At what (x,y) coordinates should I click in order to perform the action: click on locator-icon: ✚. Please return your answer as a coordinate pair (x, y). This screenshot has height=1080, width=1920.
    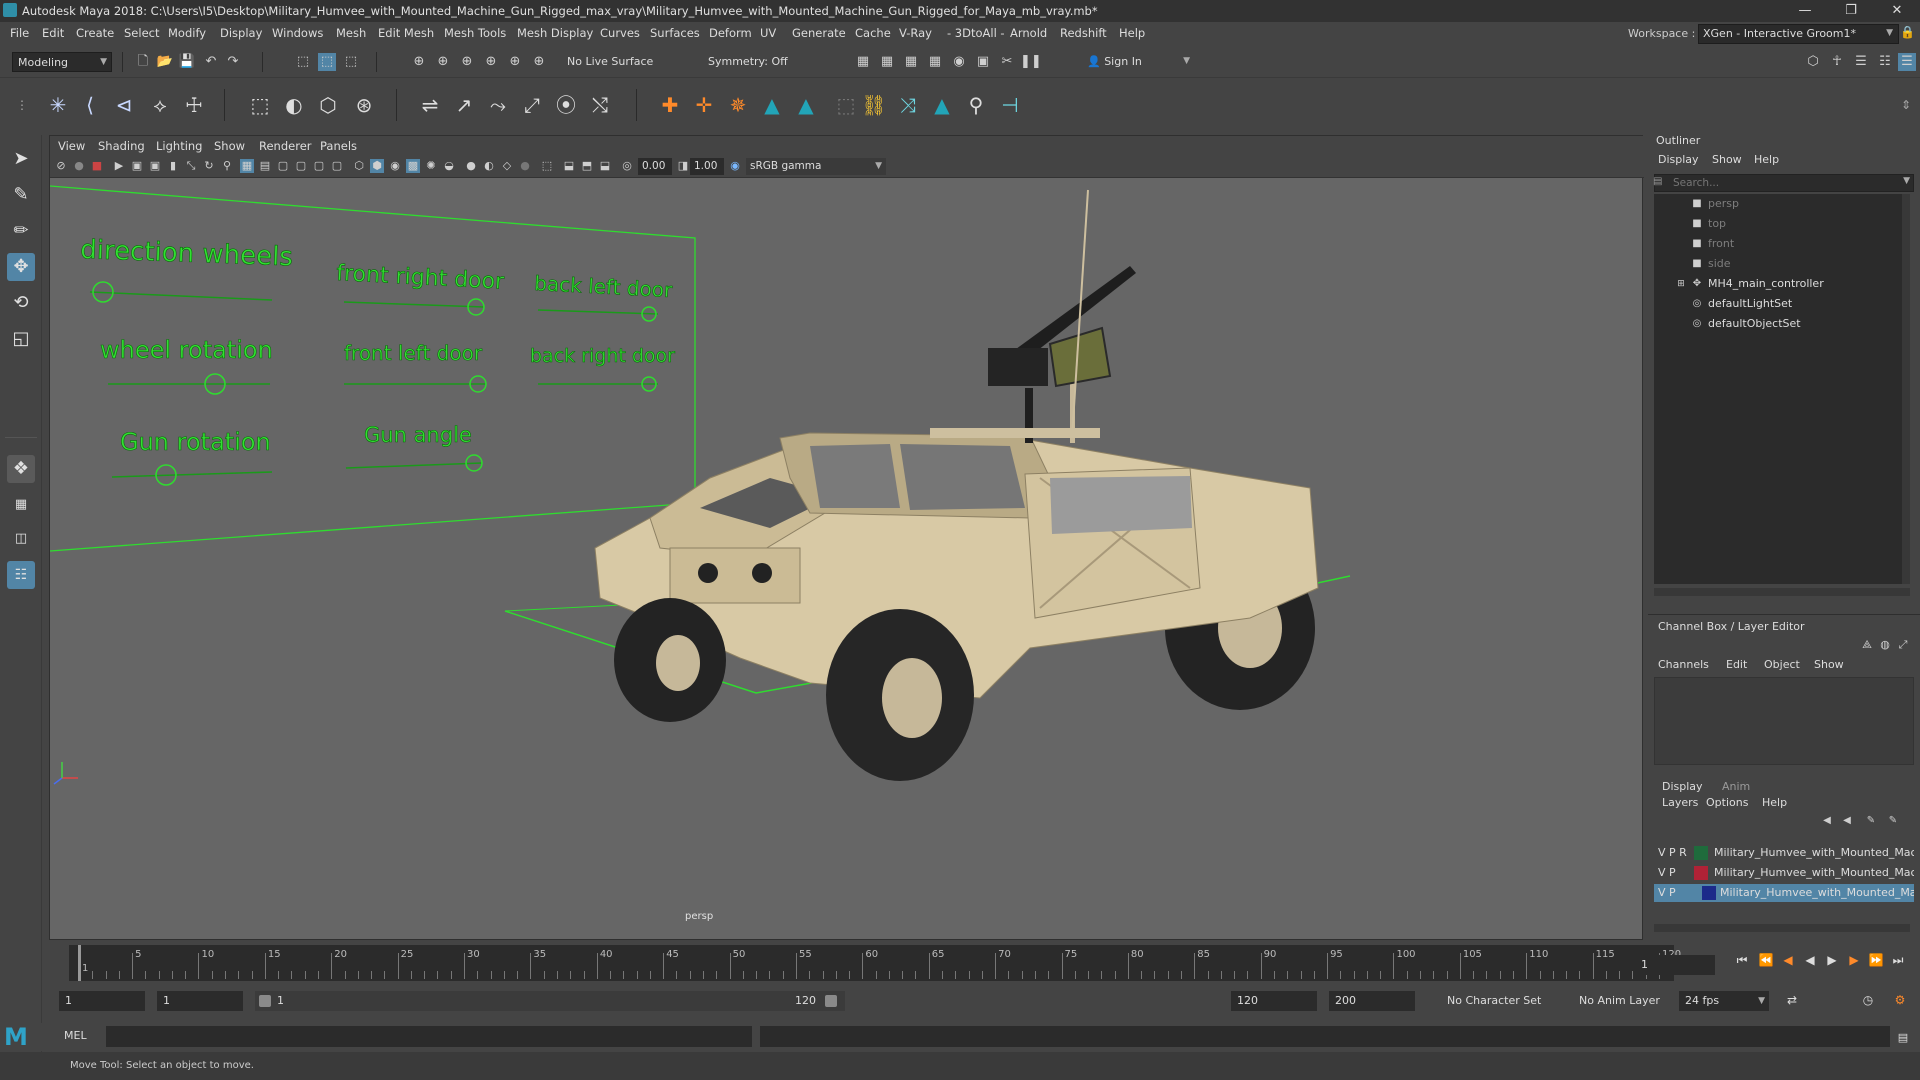
    Looking at the image, I should click on (670, 105).